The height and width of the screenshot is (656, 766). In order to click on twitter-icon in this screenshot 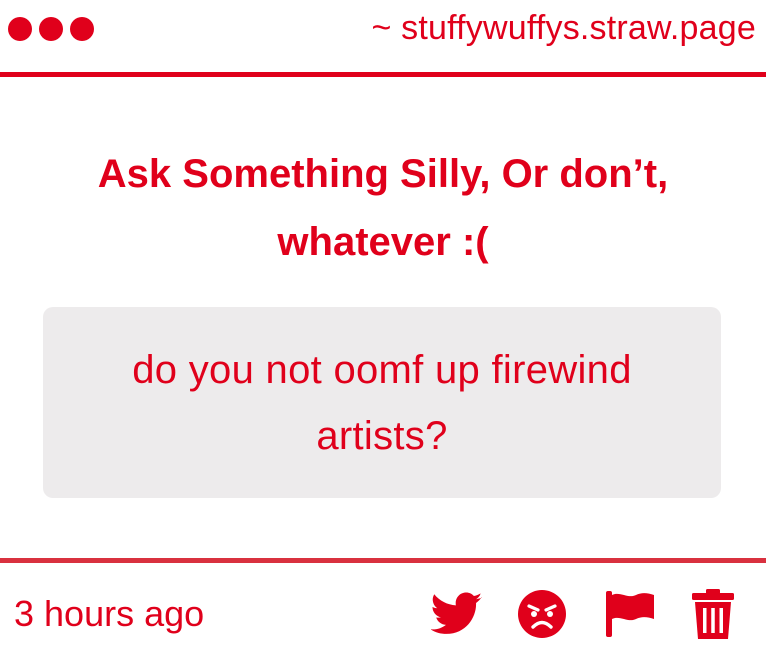, I will do `click(457, 613)`.